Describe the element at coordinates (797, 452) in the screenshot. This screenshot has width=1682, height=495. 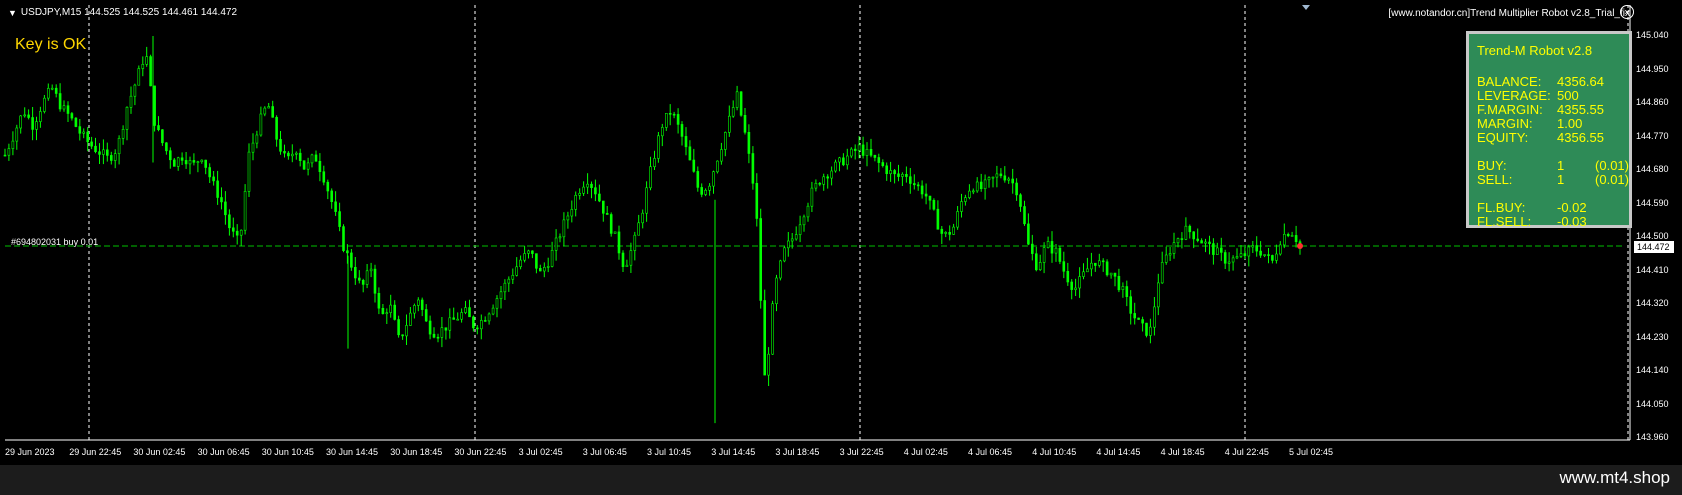
I see `time-tick-label: 3 Jul 18:45` at that location.